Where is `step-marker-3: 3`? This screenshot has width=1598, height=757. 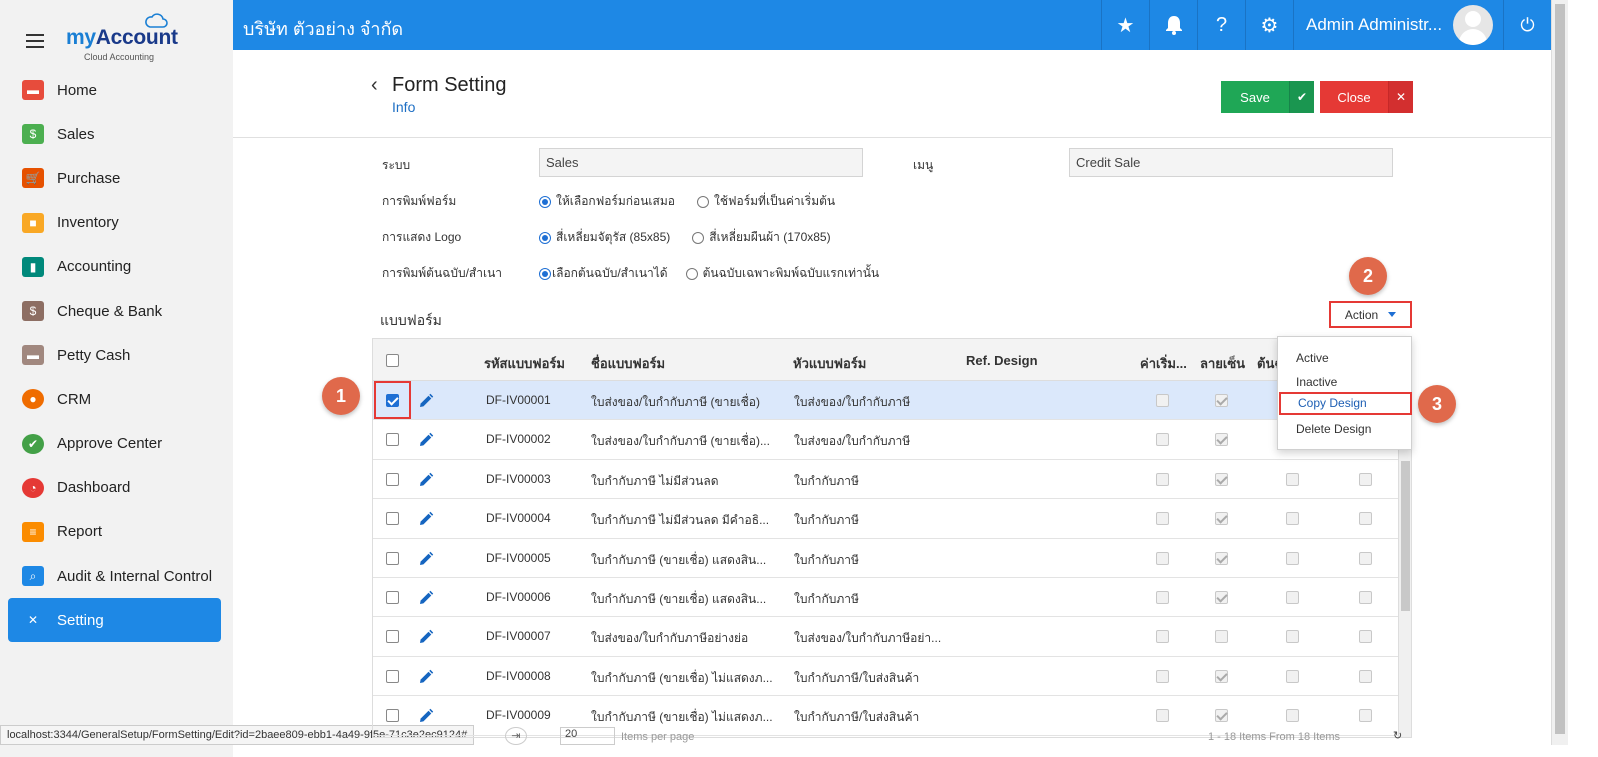 step-marker-3: 3 is located at coordinates (1437, 404).